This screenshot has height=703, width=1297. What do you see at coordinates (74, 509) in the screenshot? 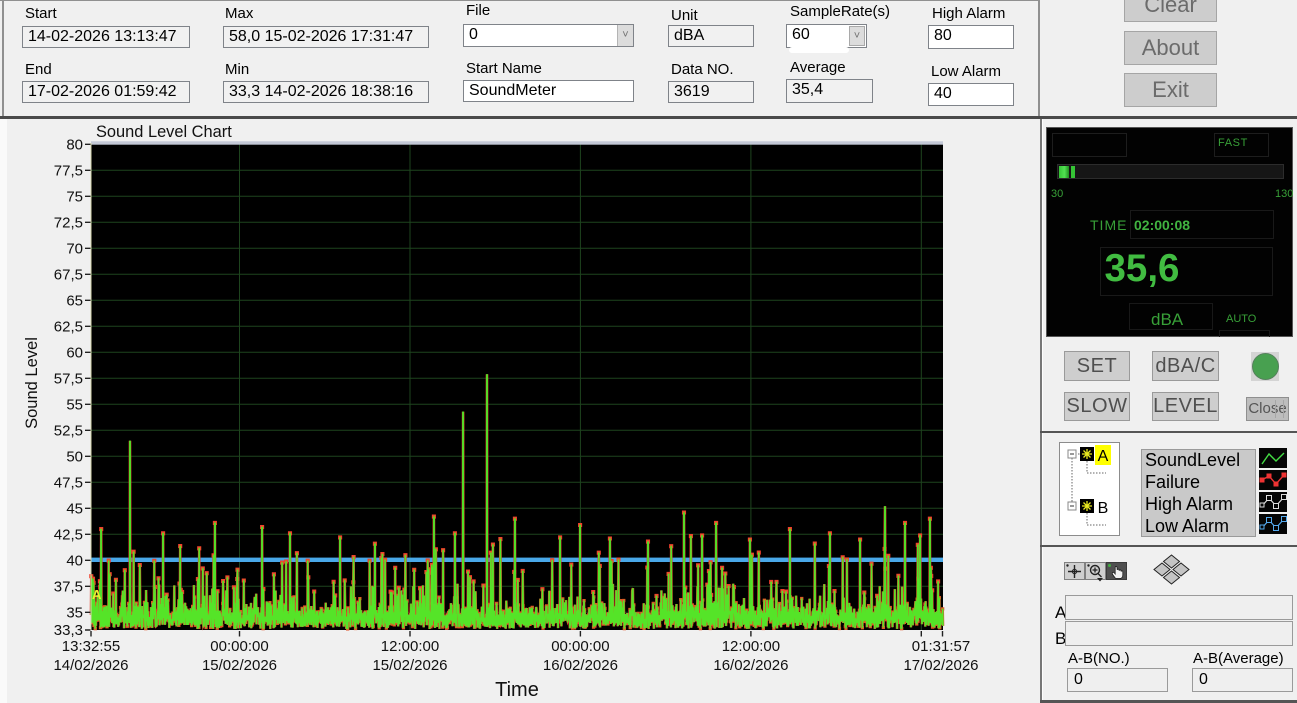
I see `svg-text: 45` at bounding box center [74, 509].